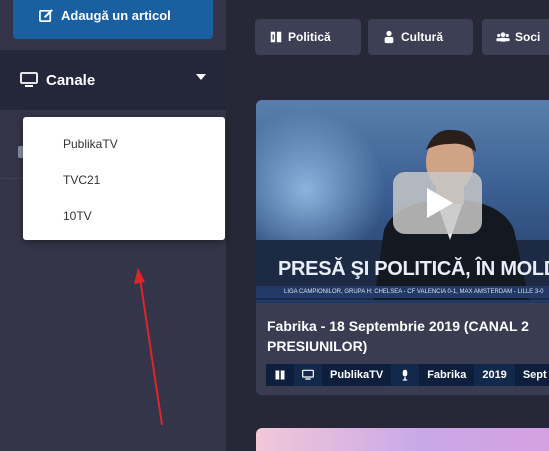 The height and width of the screenshot is (451, 549). What do you see at coordinates (124, 216) in the screenshot?
I see `channel-option-10tv: 10TV` at bounding box center [124, 216].